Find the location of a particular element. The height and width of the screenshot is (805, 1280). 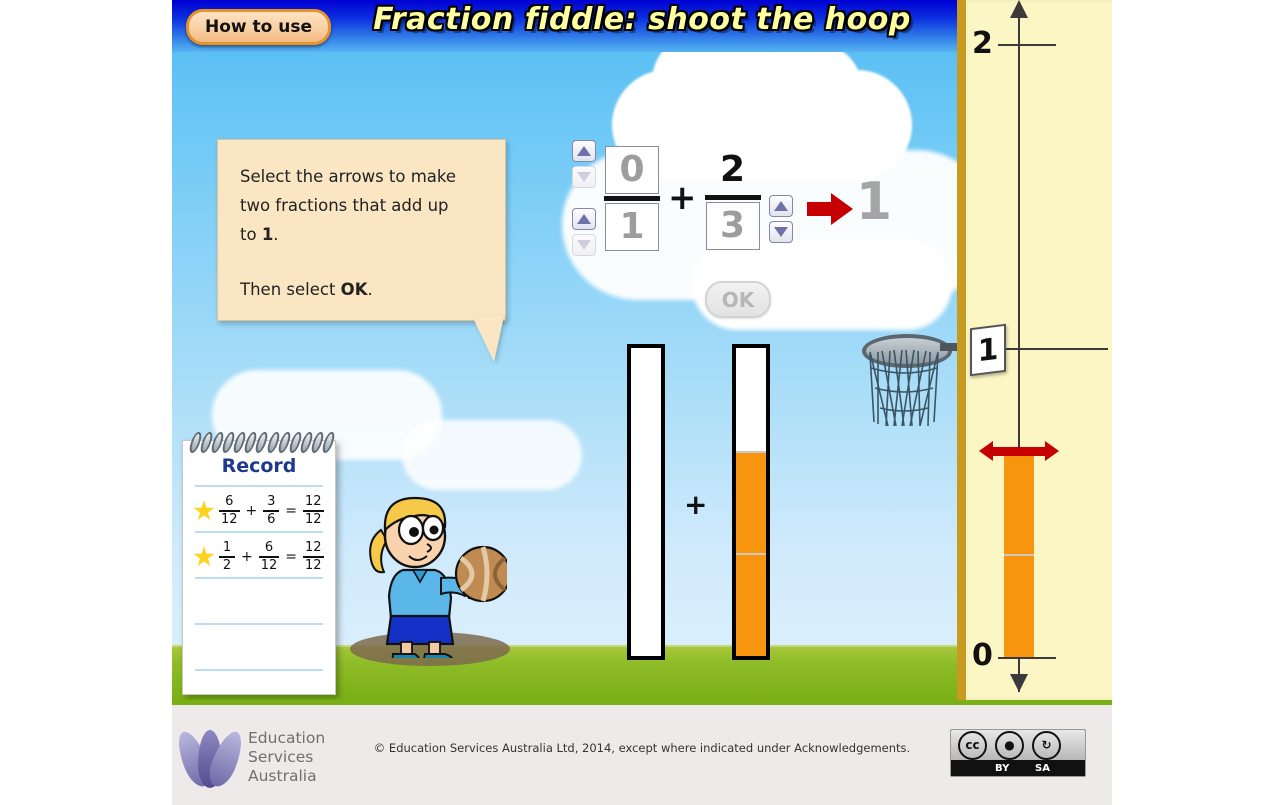

esa-branding: Education Services Australia is located at coordinates (287, 757).